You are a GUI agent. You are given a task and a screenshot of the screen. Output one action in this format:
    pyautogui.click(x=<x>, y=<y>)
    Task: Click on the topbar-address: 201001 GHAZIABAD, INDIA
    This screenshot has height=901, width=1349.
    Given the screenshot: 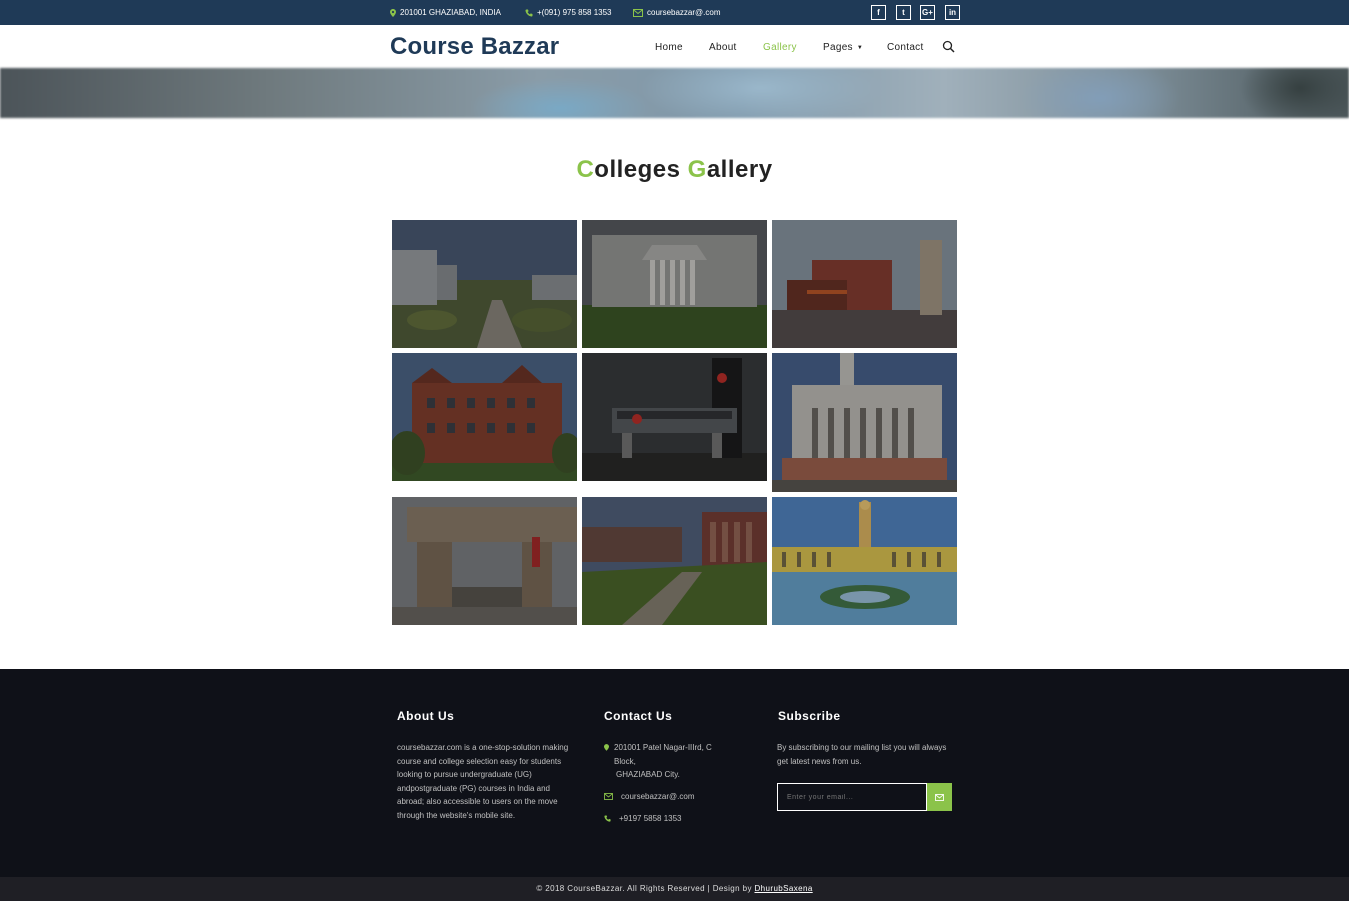 What is the action you would take?
    pyautogui.click(x=445, y=12)
    